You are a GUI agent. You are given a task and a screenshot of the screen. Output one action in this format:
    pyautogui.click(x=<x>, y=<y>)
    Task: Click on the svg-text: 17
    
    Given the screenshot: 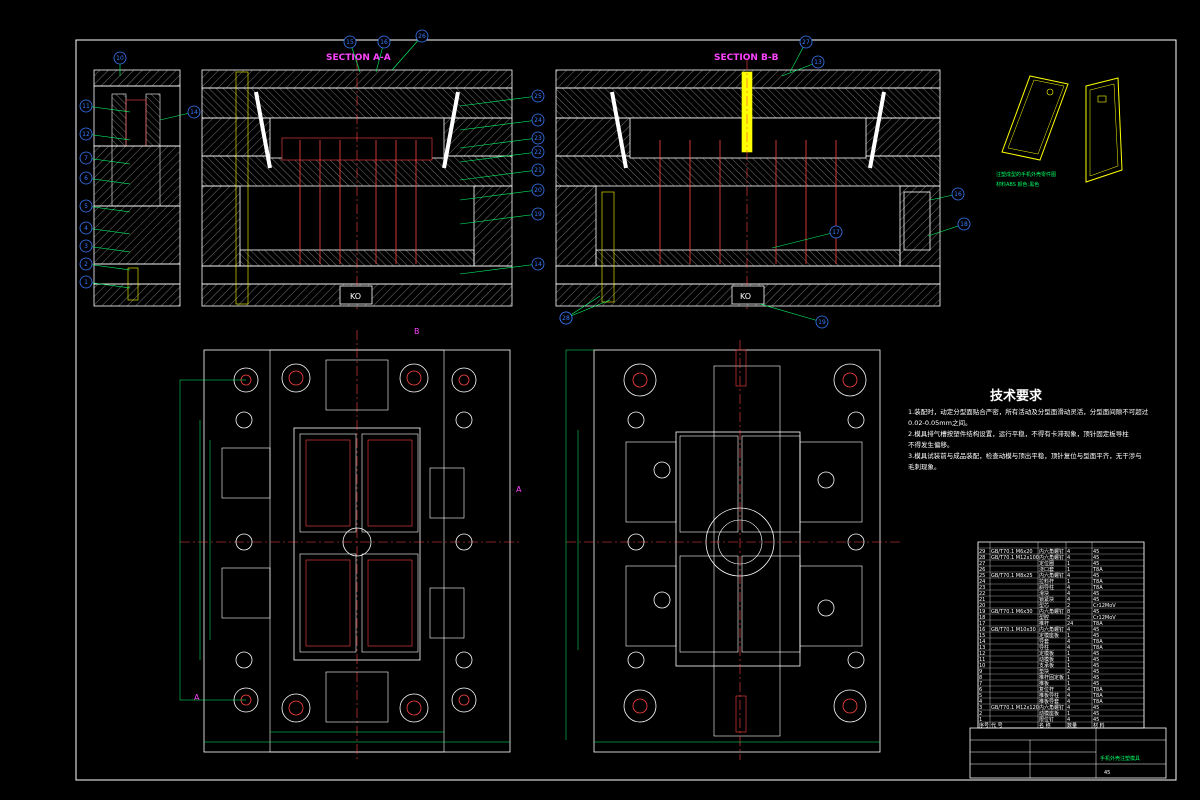 What is the action you would take?
    pyautogui.click(x=836, y=232)
    